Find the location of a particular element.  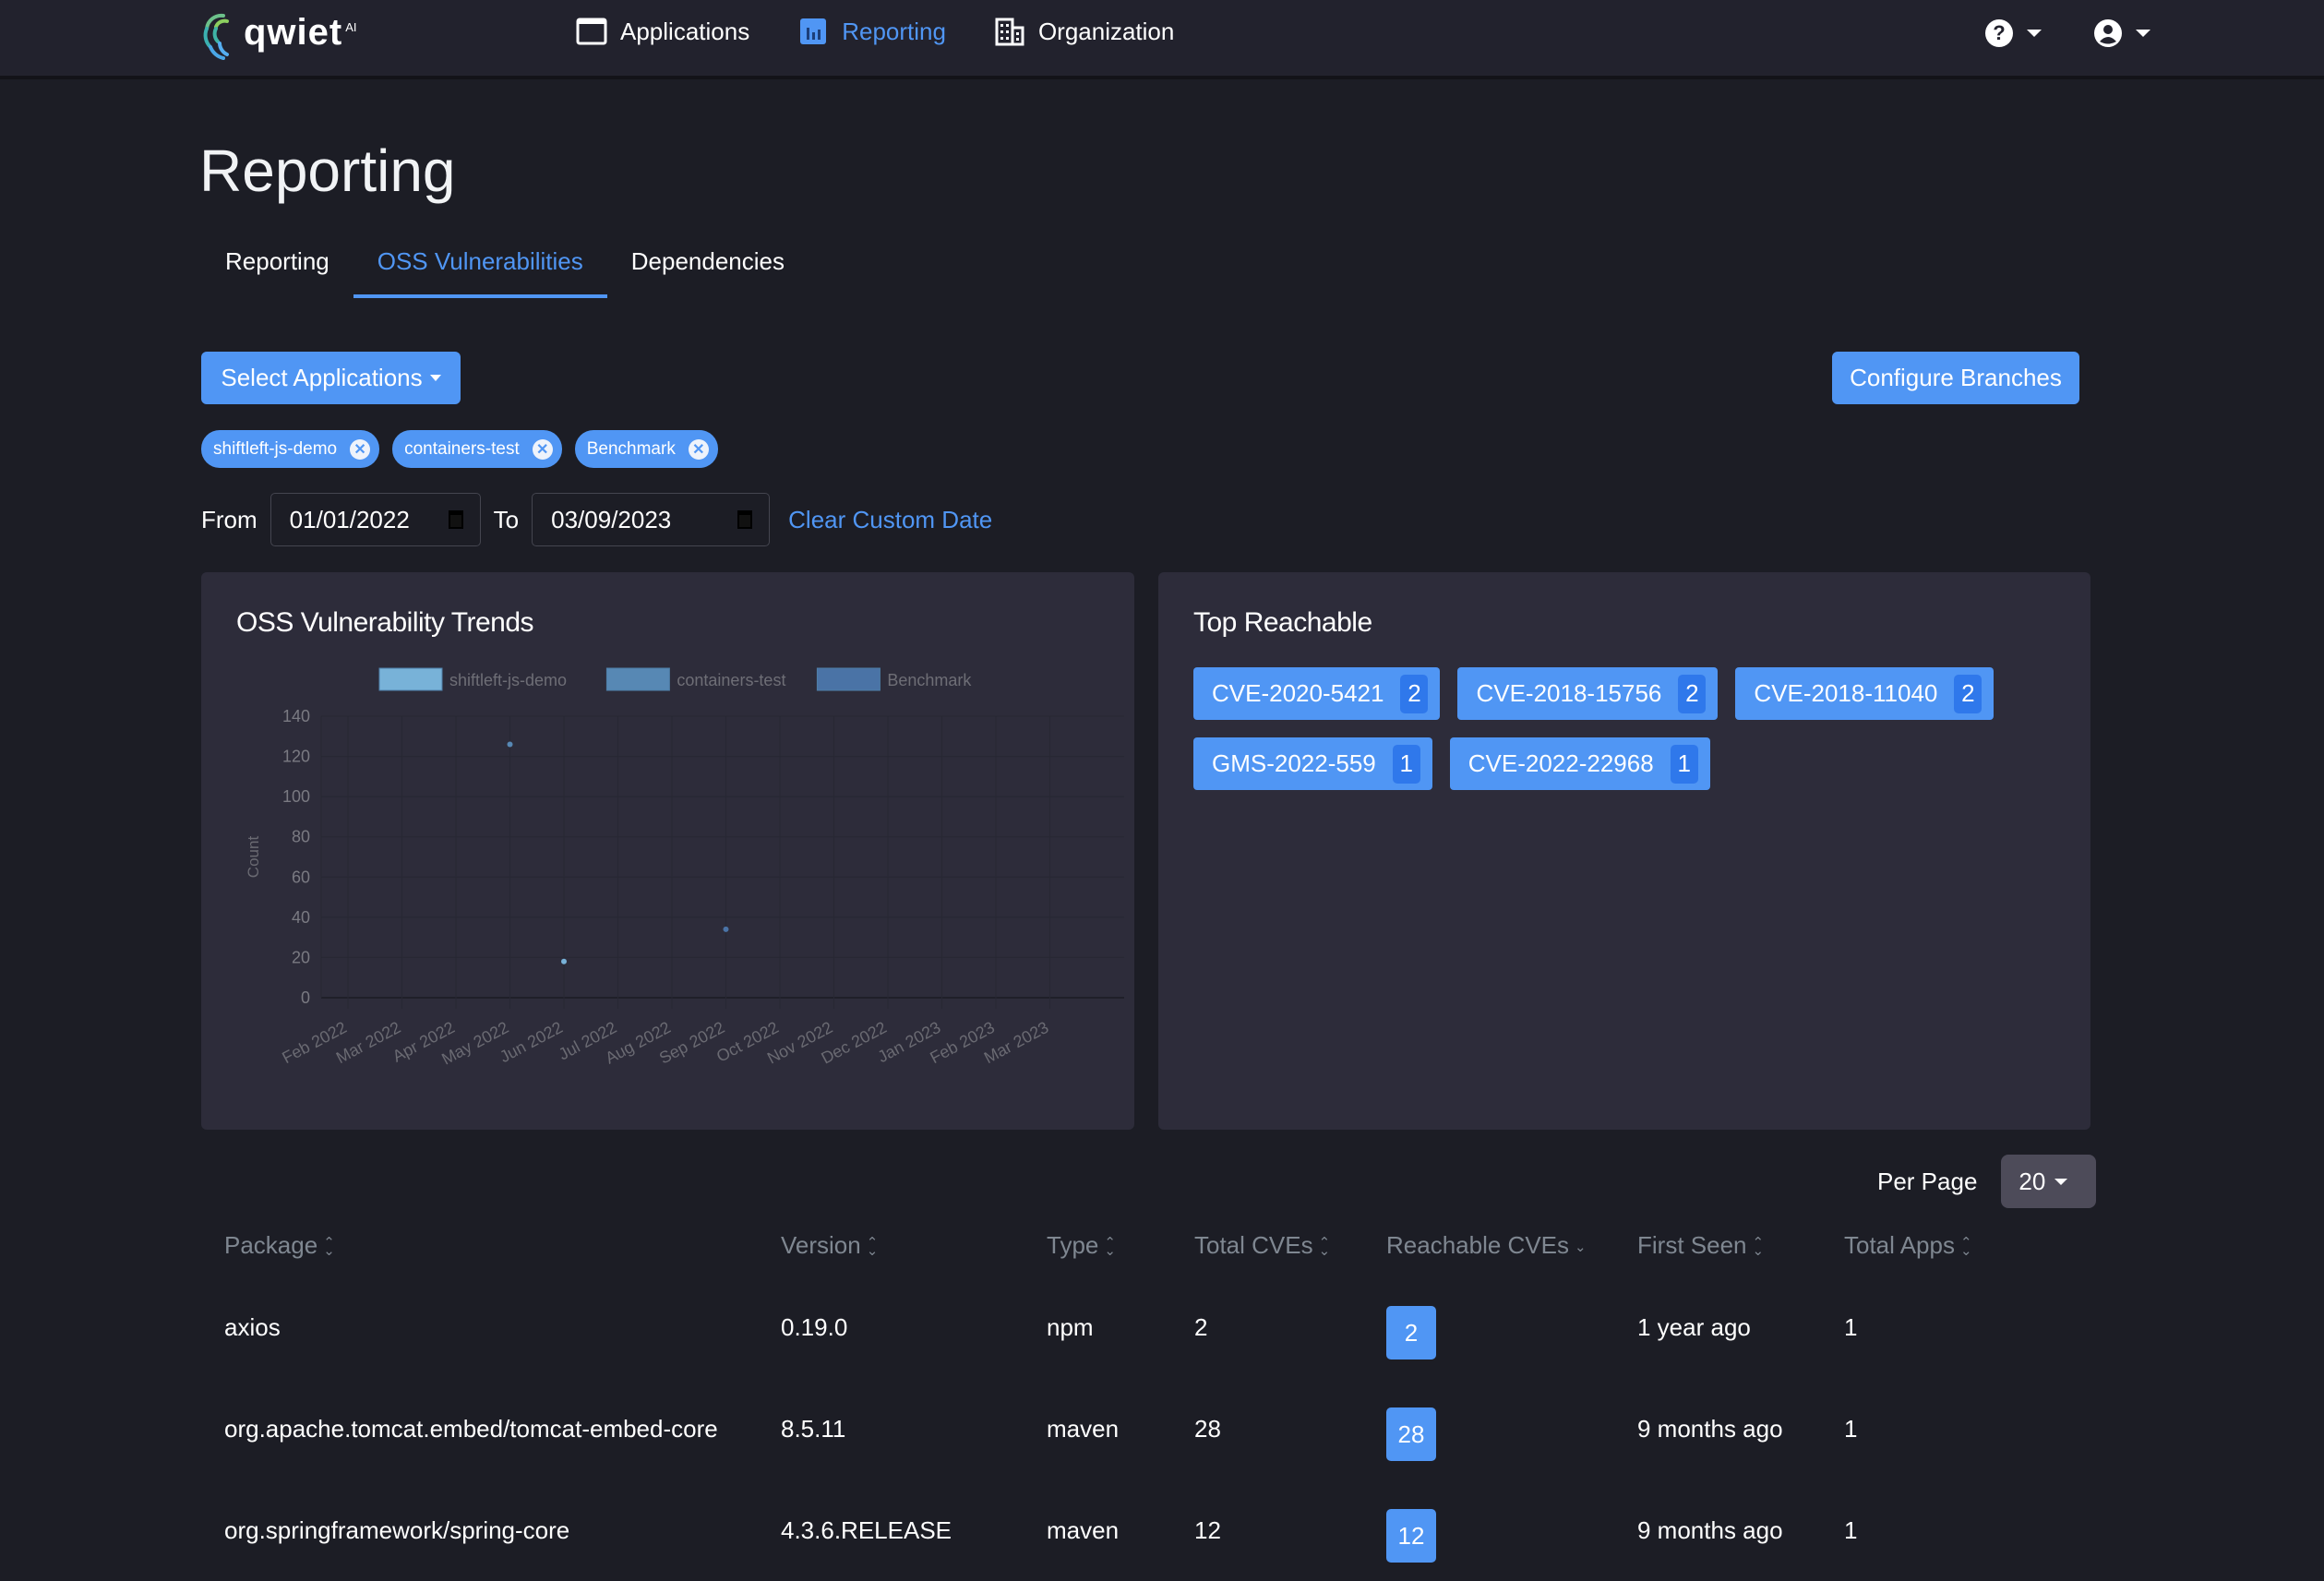

per-page-label: Per Page is located at coordinates (1927, 1181).